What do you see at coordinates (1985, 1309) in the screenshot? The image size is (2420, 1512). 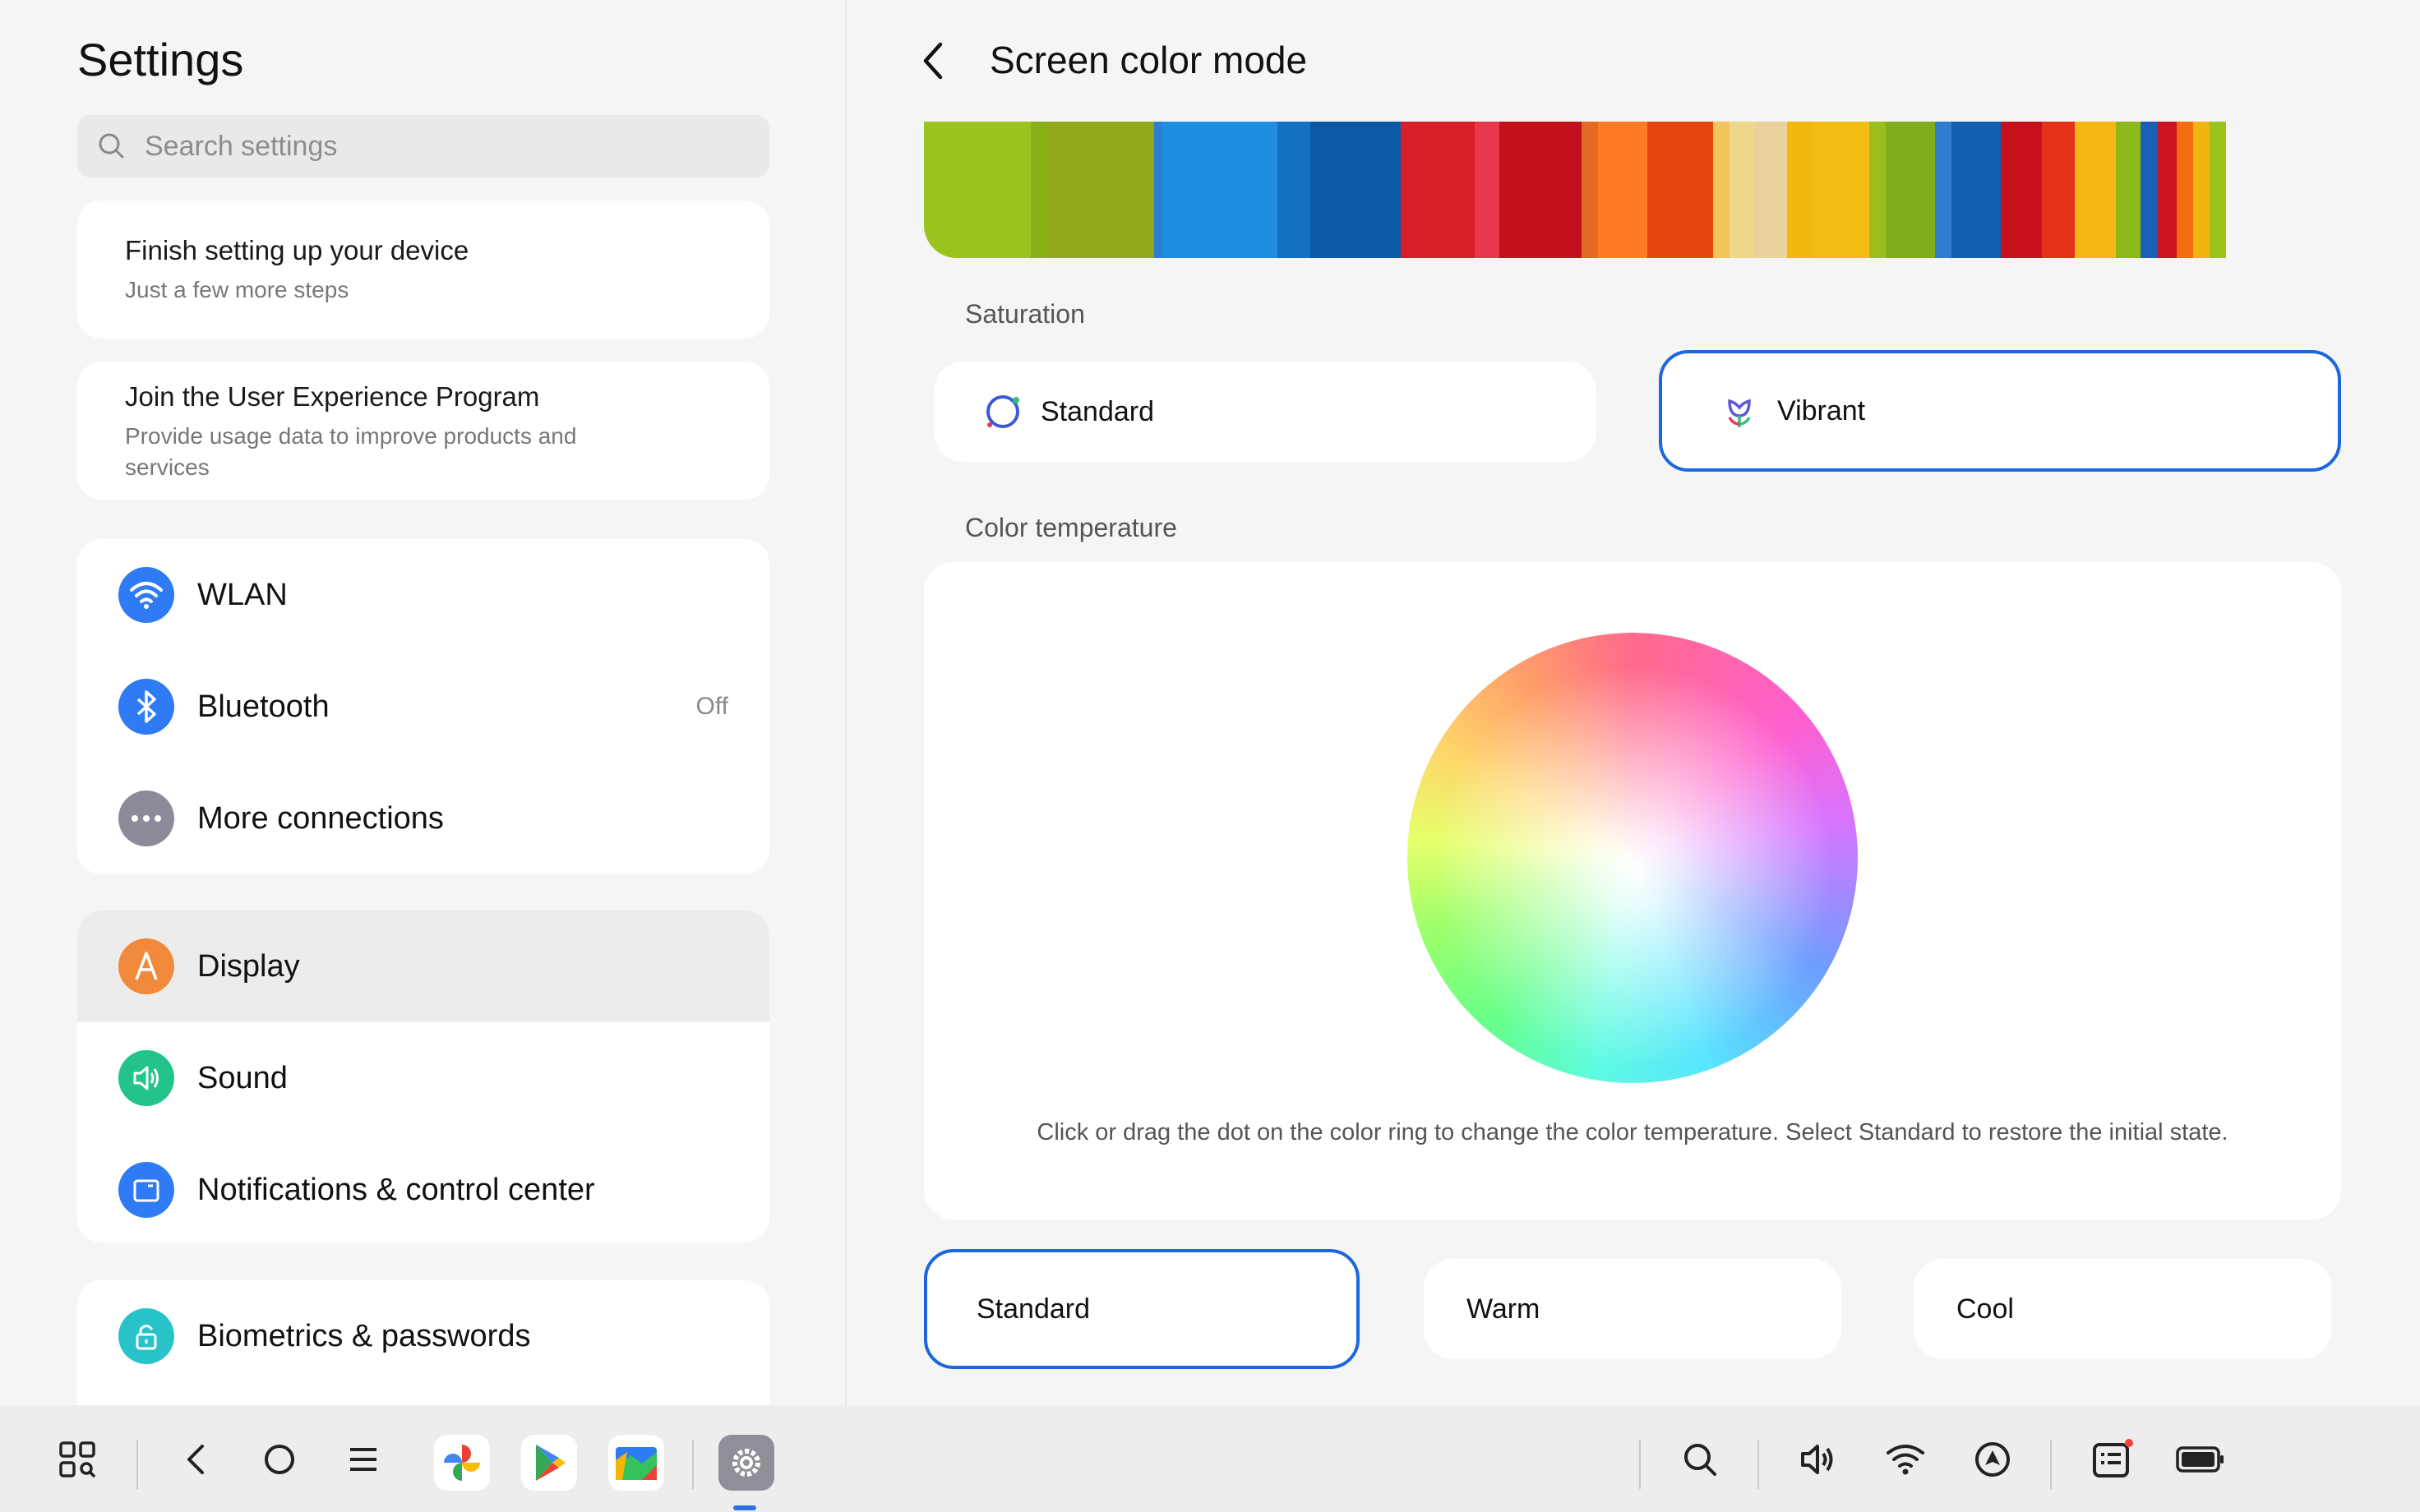 I see `temperature-option-label: Cool` at bounding box center [1985, 1309].